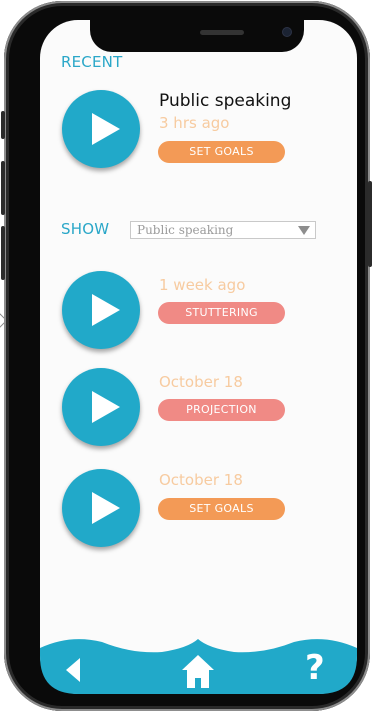  What do you see at coordinates (370, 224) in the screenshot?
I see `power-button` at bounding box center [370, 224].